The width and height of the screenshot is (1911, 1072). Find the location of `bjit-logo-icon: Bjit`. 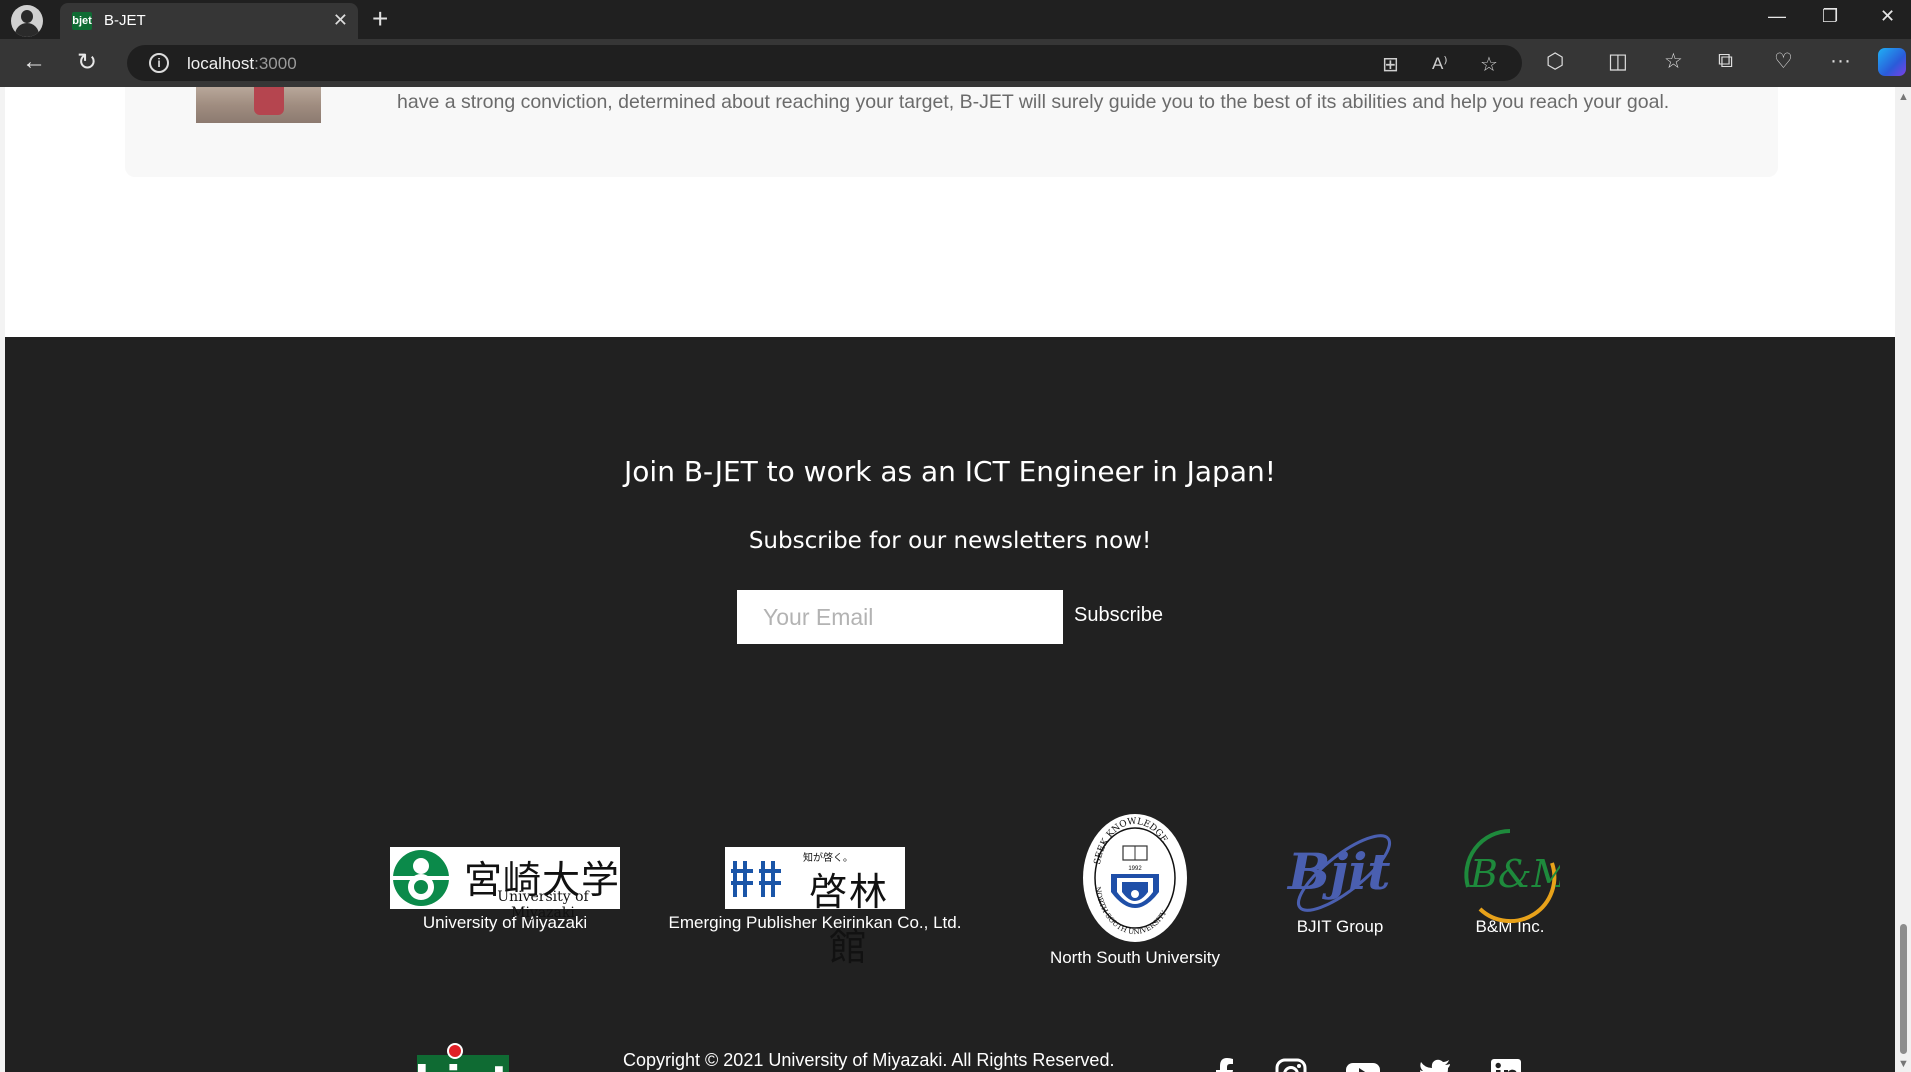

bjit-logo-icon: Bjit is located at coordinates (1340, 875).